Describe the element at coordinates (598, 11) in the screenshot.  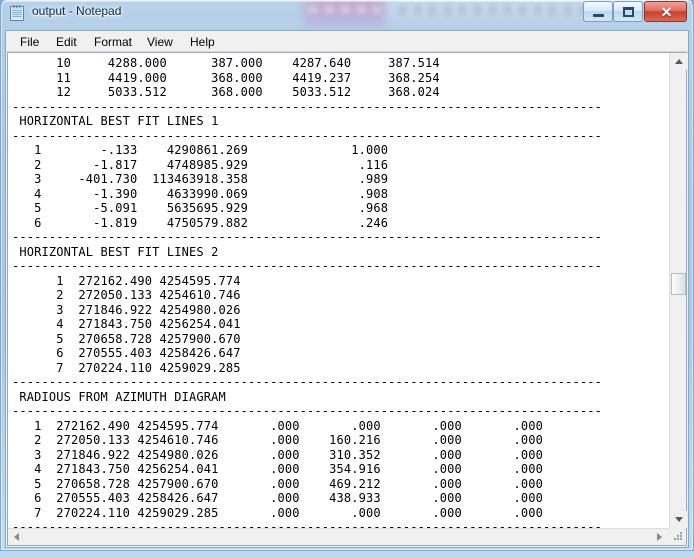
I see `minimize-button` at that location.